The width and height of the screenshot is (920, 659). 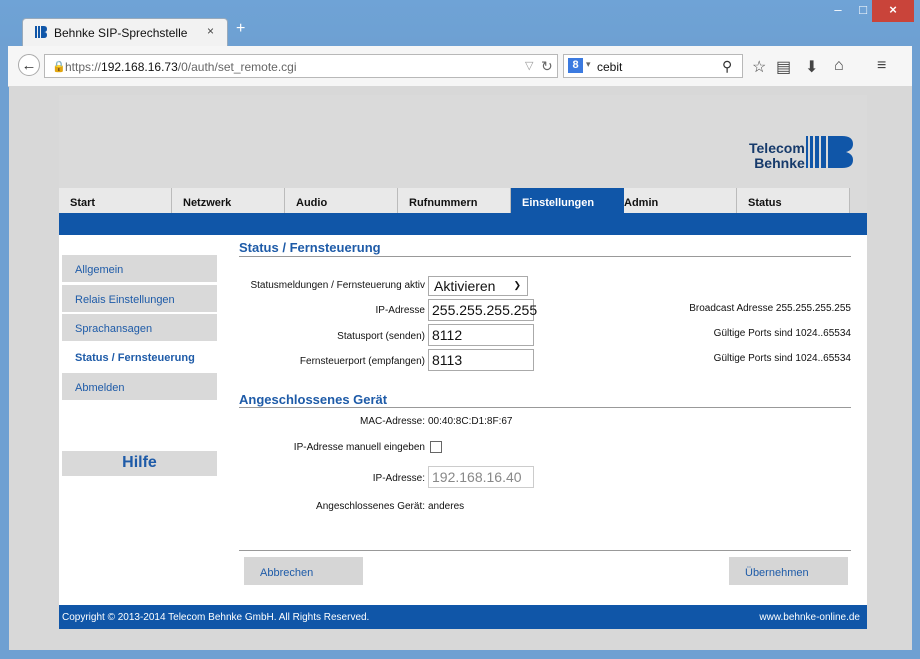 What do you see at coordinates (893, 11) in the screenshot?
I see `close-window-button: ×` at bounding box center [893, 11].